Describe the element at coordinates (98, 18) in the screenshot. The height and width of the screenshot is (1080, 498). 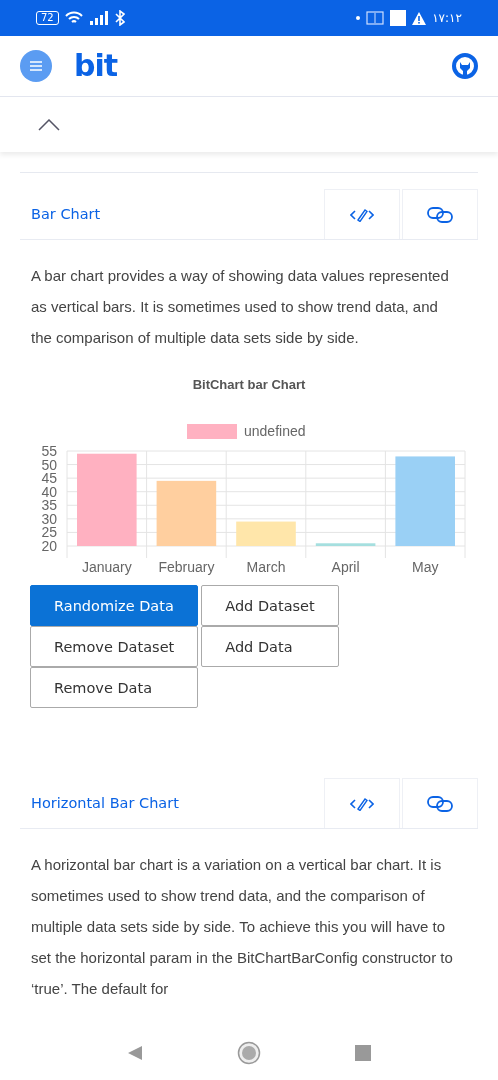
I see `signal-icon` at that location.